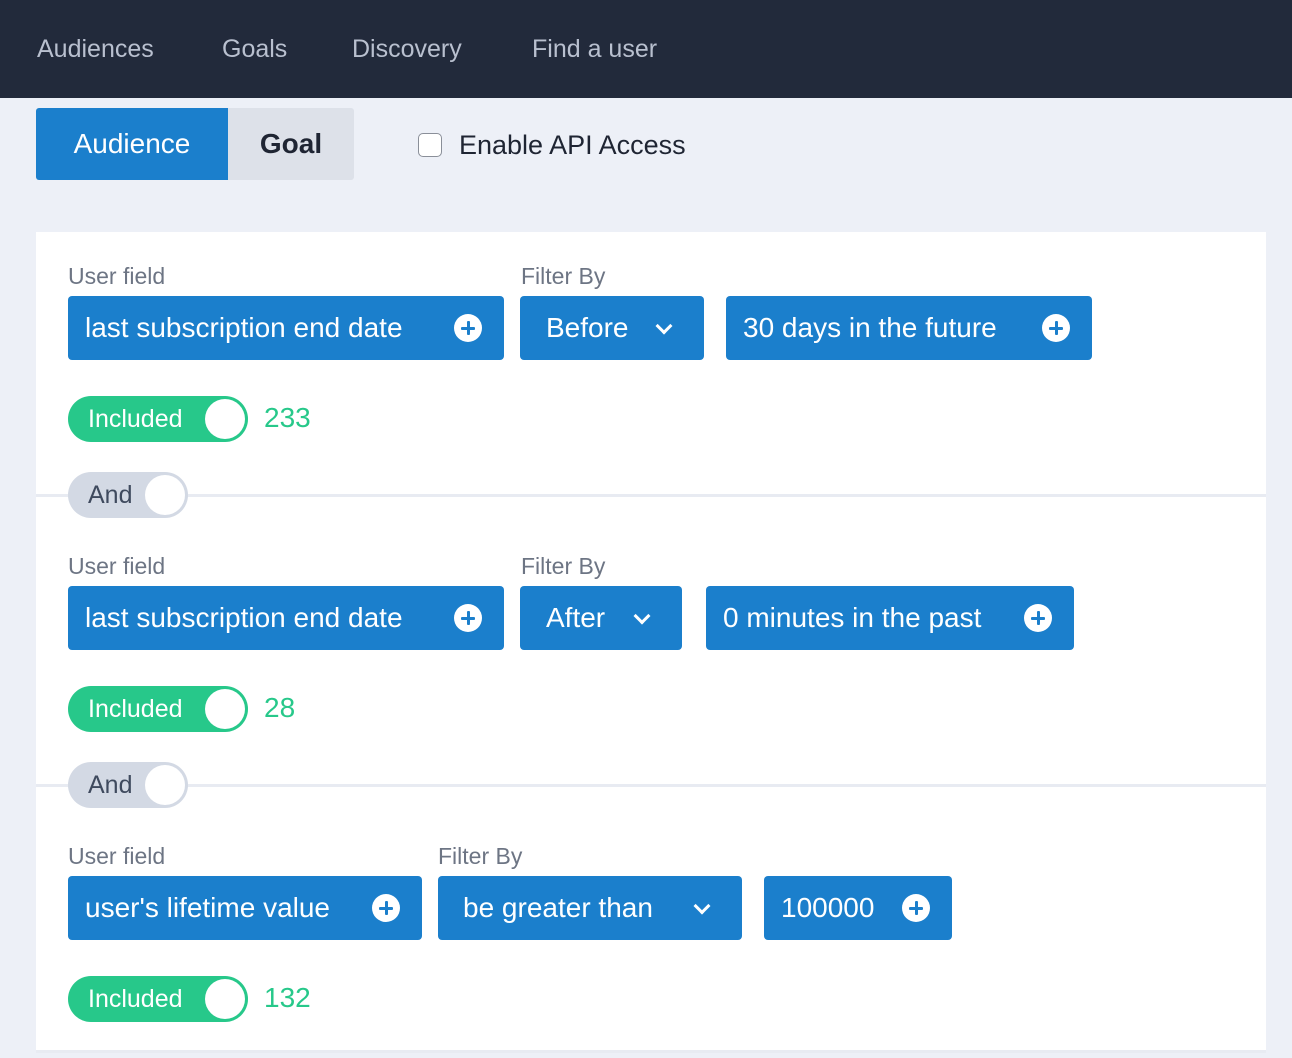 The image size is (1292, 1058). I want to click on top-nav: Audiences Goals Discovery Find a user, so click(646, 49).